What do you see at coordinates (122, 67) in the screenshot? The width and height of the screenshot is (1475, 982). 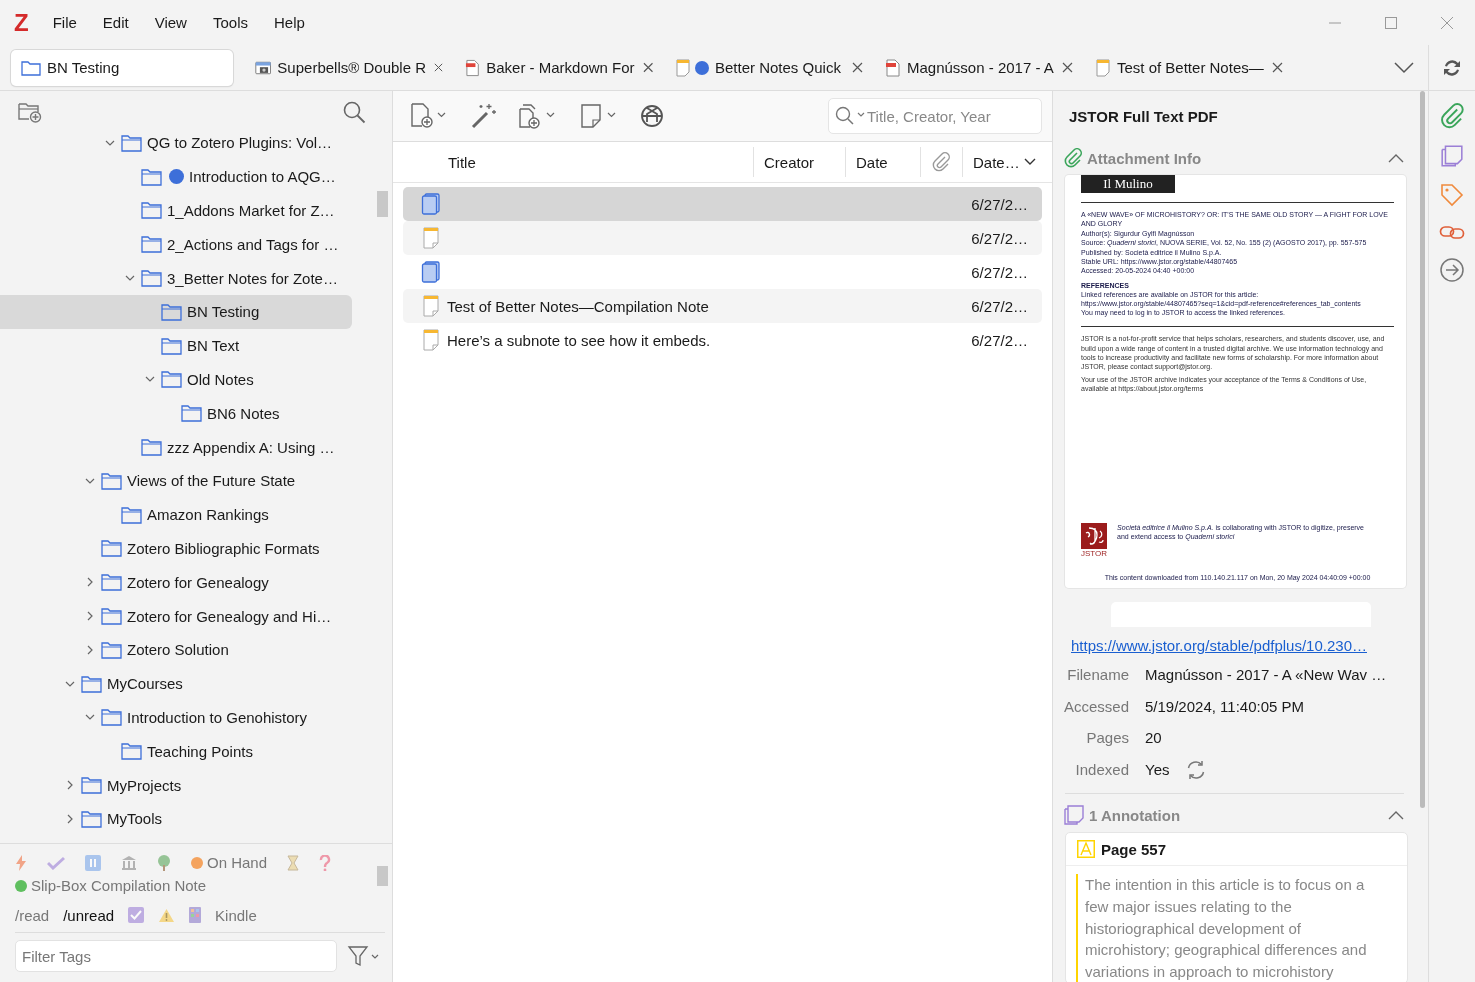 I see `tab: BN Testing` at bounding box center [122, 67].